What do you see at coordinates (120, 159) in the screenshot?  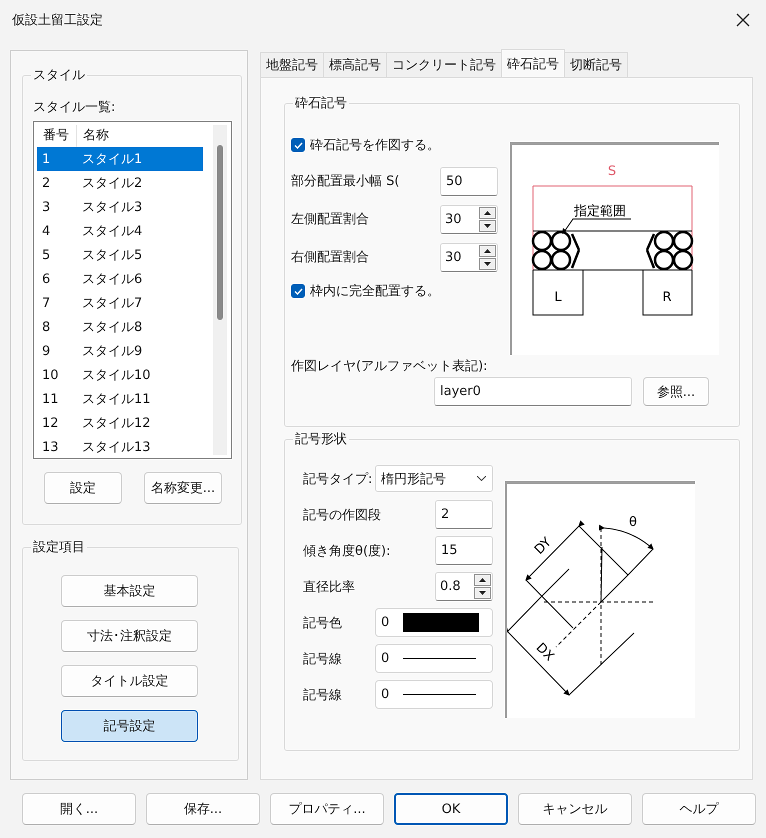 I see `list-row: 1 スタイル1` at bounding box center [120, 159].